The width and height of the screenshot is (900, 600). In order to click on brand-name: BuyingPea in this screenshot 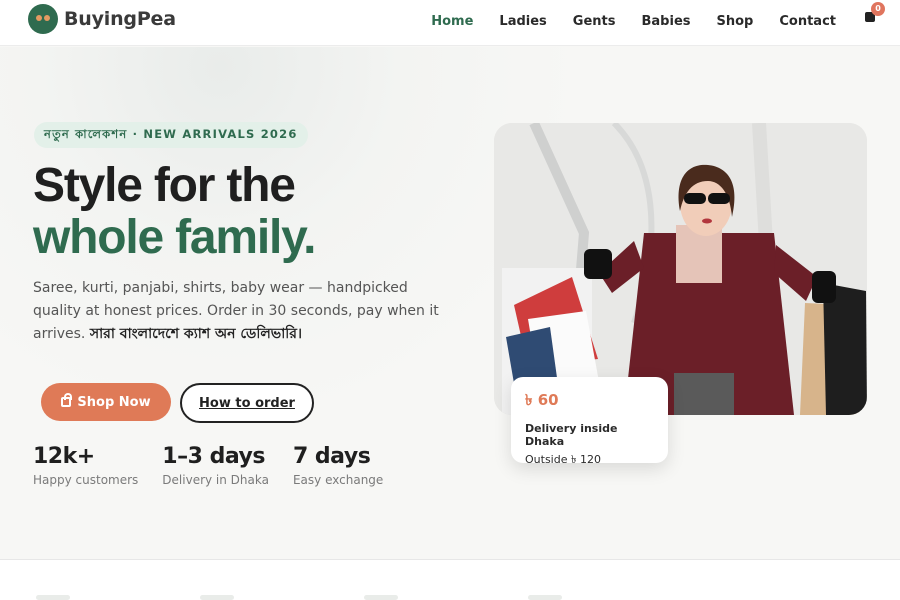, I will do `click(120, 19)`.